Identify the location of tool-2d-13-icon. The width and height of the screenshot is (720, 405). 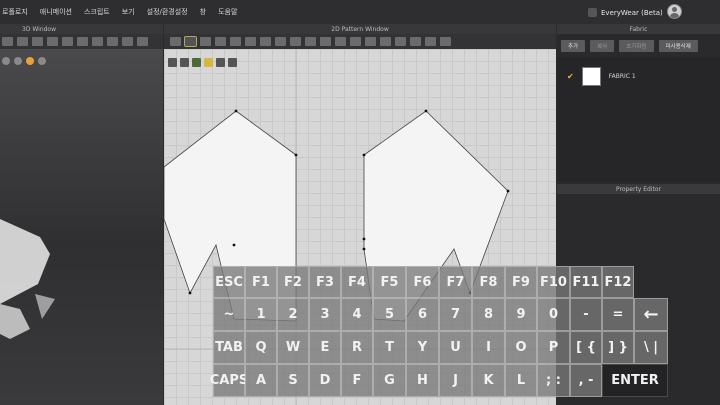
(355, 41).